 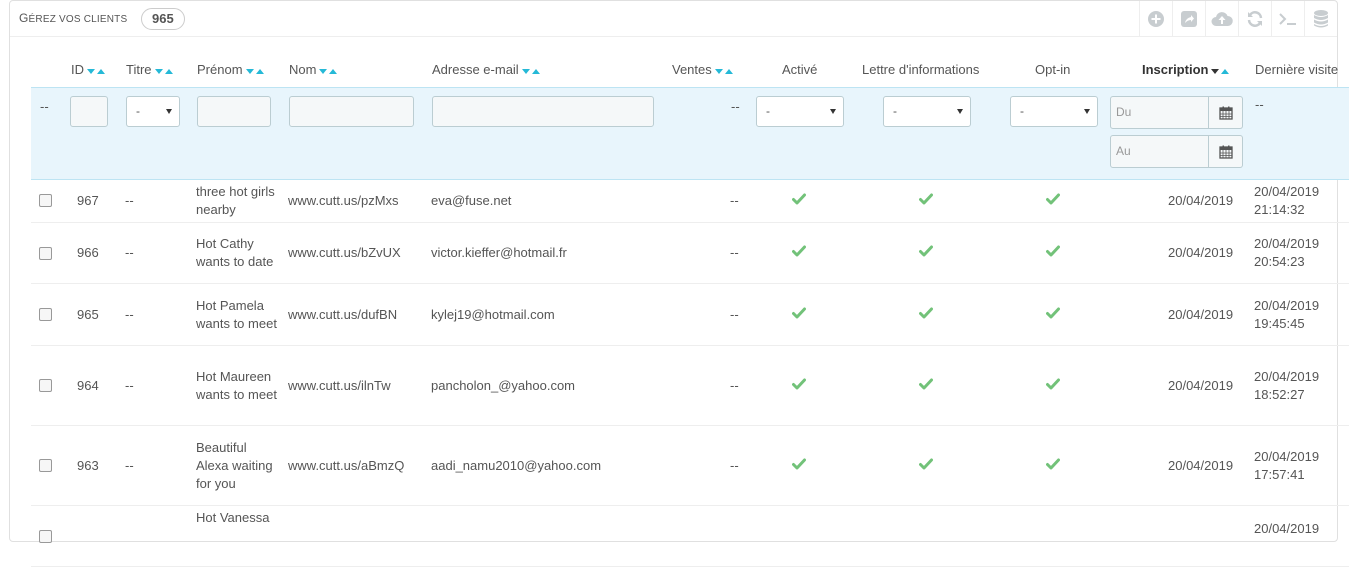 I want to click on filter-date-to-input: Au, so click(x=1159, y=151).